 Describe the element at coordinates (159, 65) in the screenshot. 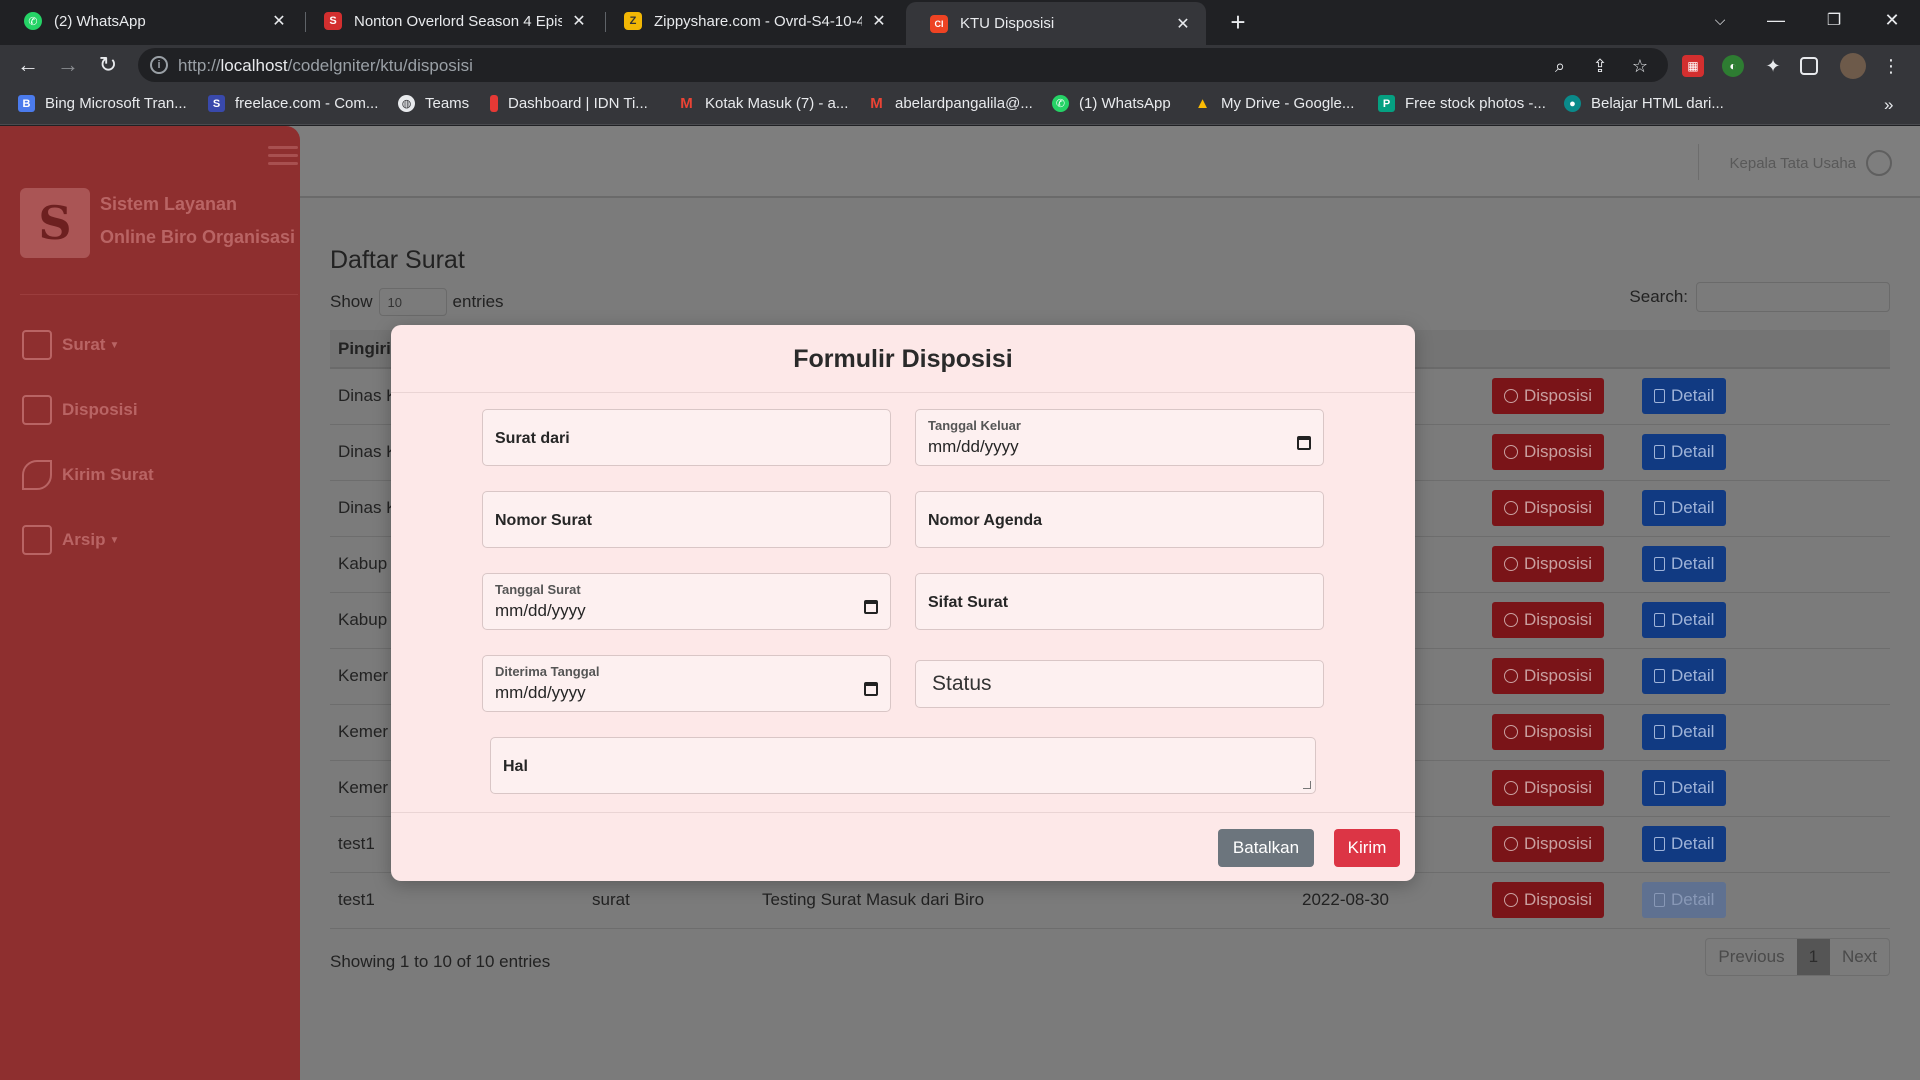

I see `site-info-icon: i` at that location.